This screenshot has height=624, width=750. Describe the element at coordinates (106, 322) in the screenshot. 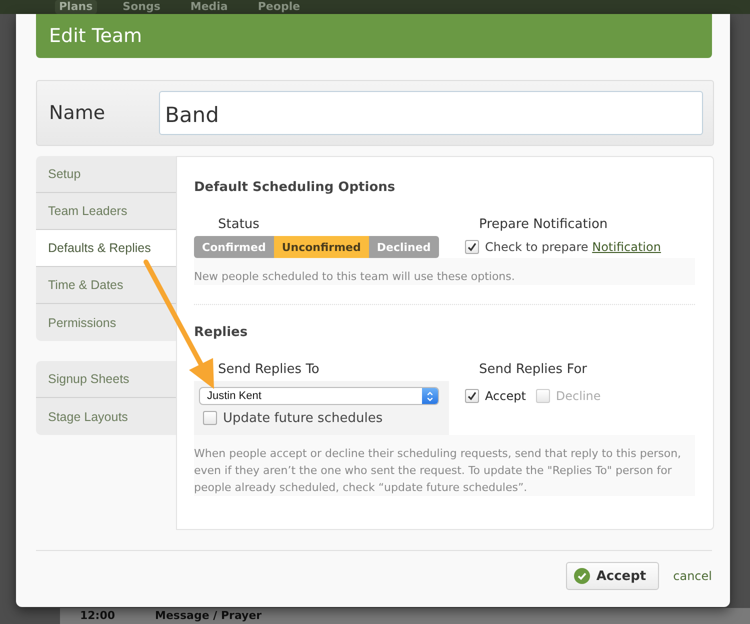

I see `sidebar-item: Permissions` at that location.